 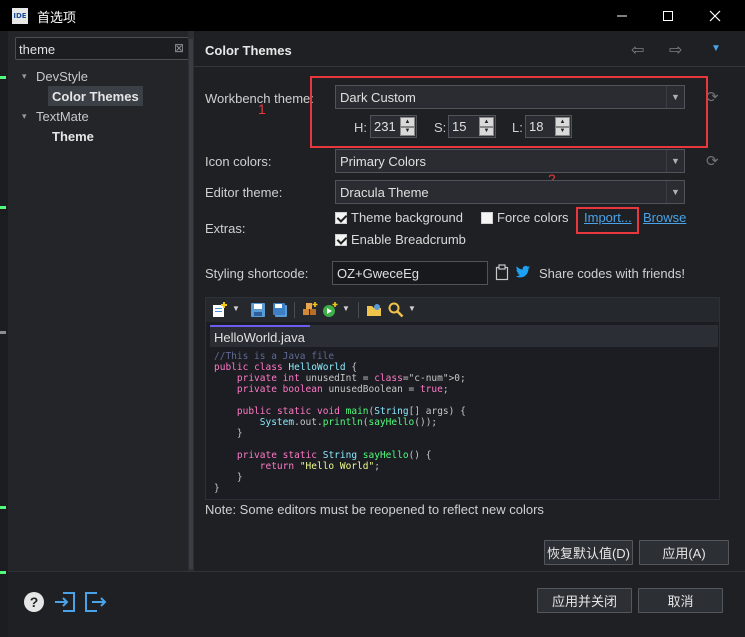 What do you see at coordinates (374, 310) in the screenshot?
I see `open-folder-icon` at bounding box center [374, 310].